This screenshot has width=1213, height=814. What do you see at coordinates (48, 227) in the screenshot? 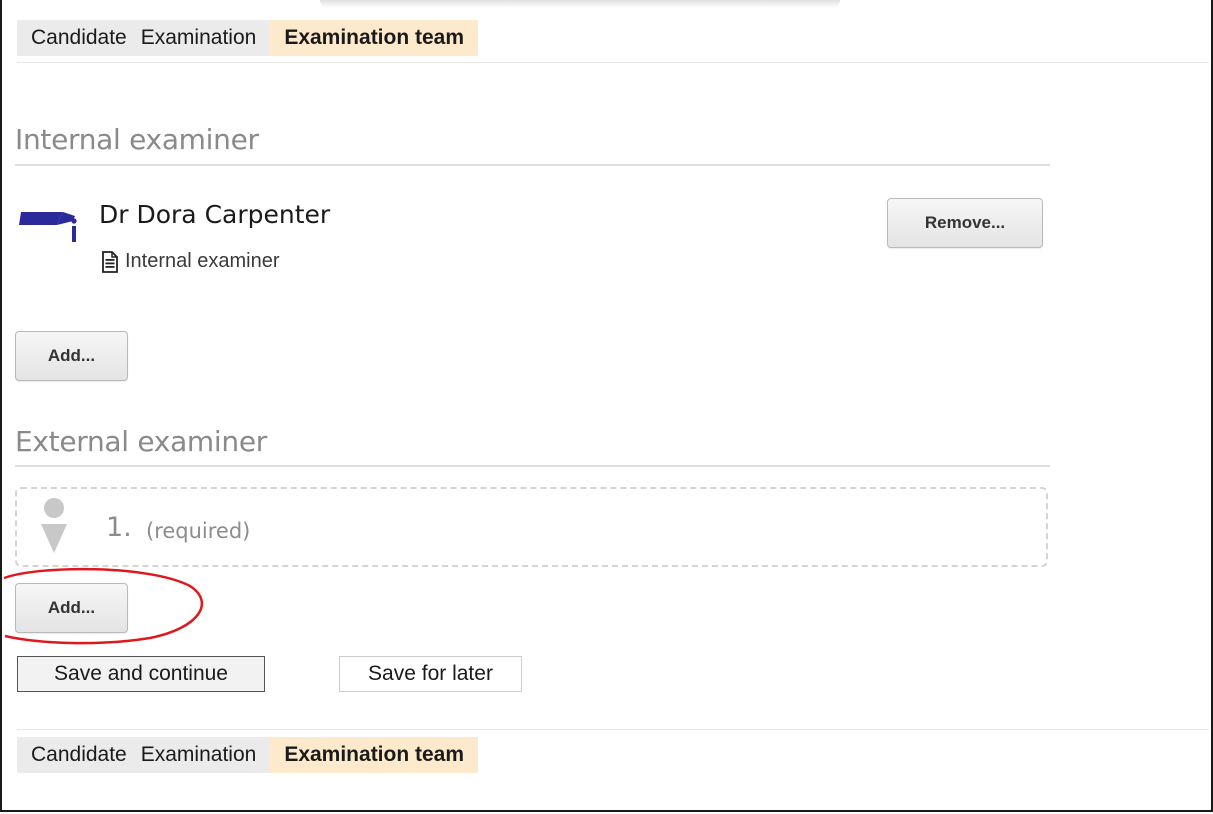
I see `mortarboard-icon` at bounding box center [48, 227].